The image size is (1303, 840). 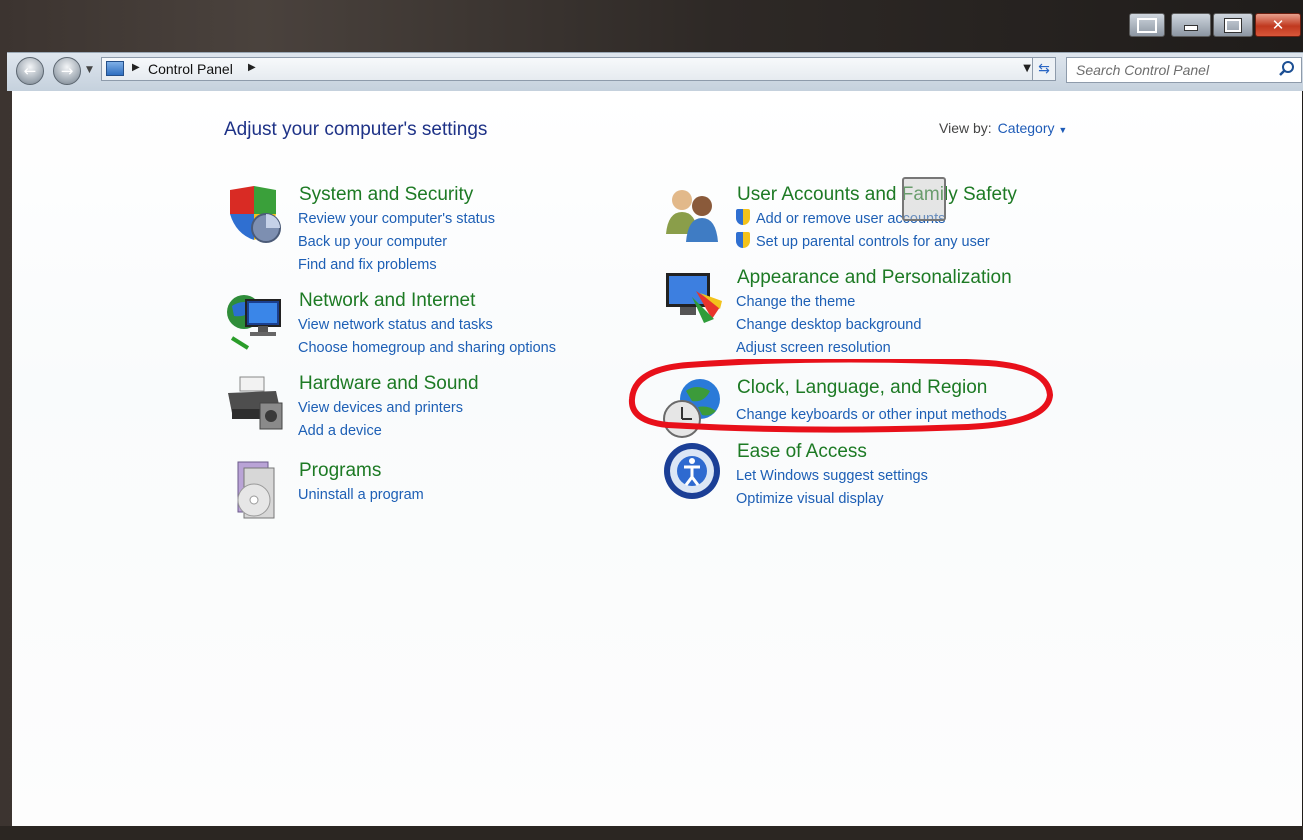 What do you see at coordinates (1026, 128) in the screenshot?
I see `view-by-dropdown: Category` at bounding box center [1026, 128].